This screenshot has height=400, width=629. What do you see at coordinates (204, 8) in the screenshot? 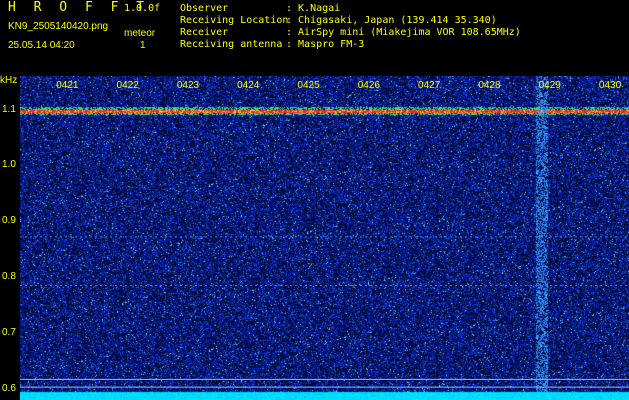
I see `observer-label: Observer` at bounding box center [204, 8].